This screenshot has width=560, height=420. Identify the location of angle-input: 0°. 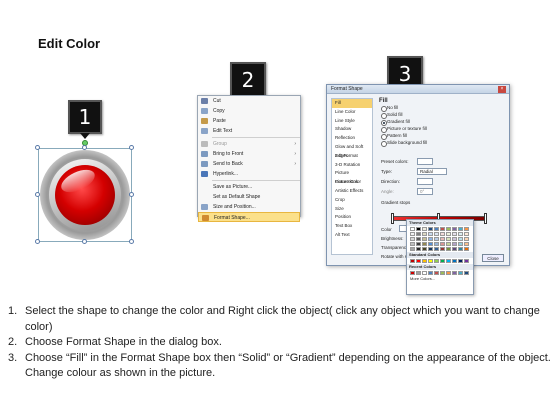
(425, 191).